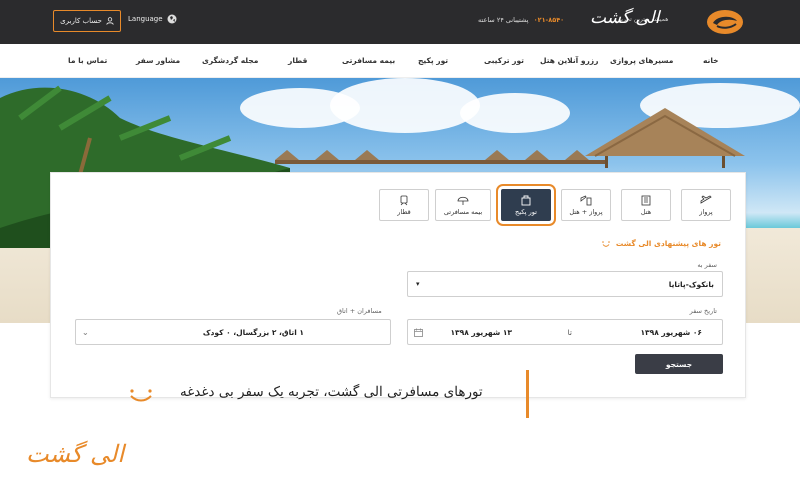 This screenshot has width=800, height=500. What do you see at coordinates (158, 60) in the screenshot?
I see `nav-item-travel-advisor: مشاور سفر` at bounding box center [158, 60].